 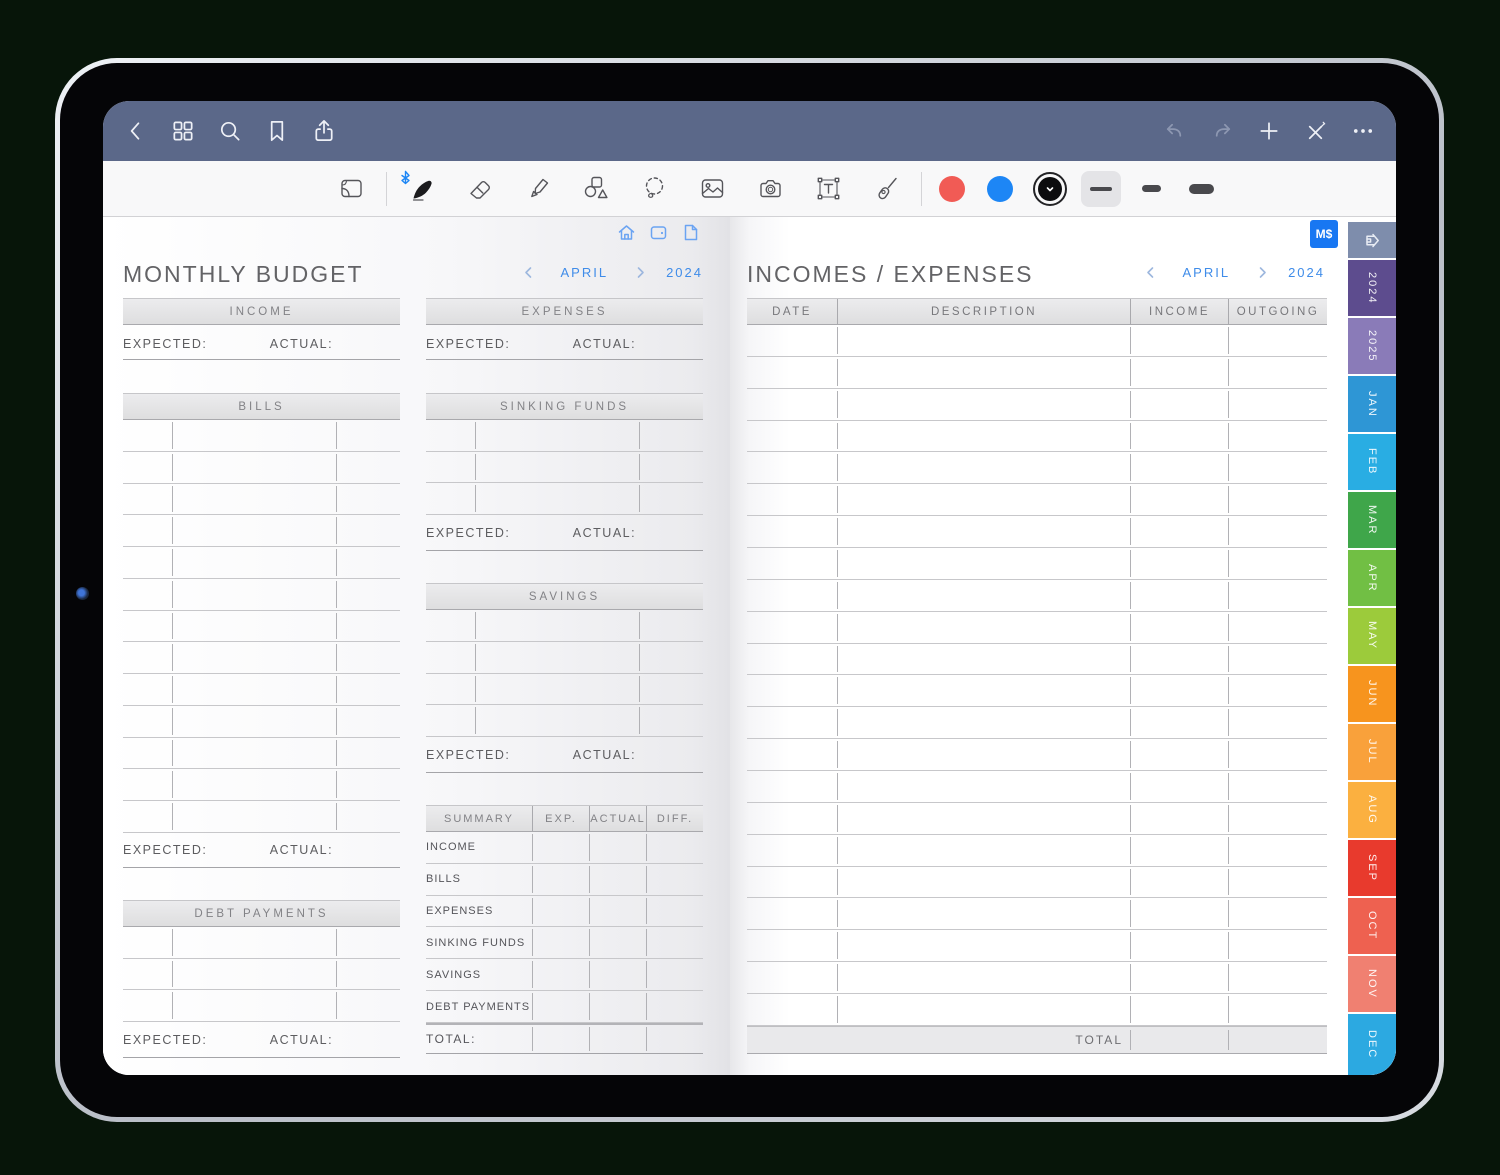 I want to click on tab-jul: JUL, so click(x=1372, y=752).